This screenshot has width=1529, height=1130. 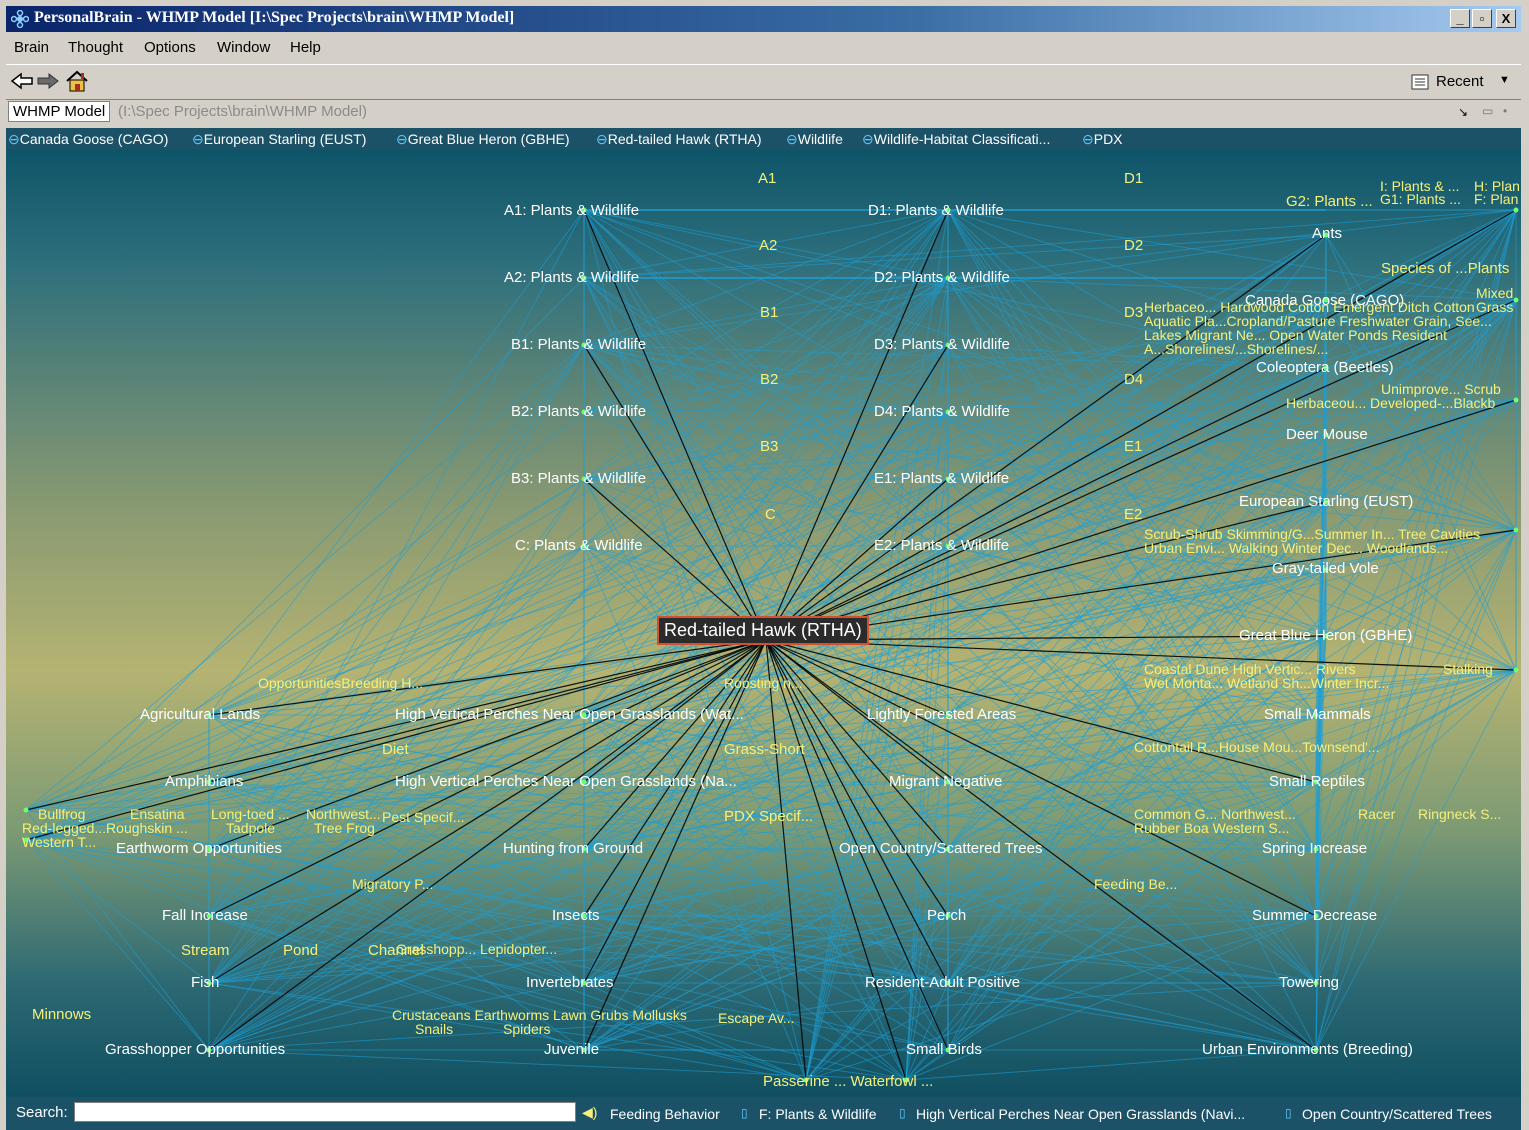 What do you see at coordinates (767, 179) in the screenshot?
I see `thought-a1-header: A1` at bounding box center [767, 179].